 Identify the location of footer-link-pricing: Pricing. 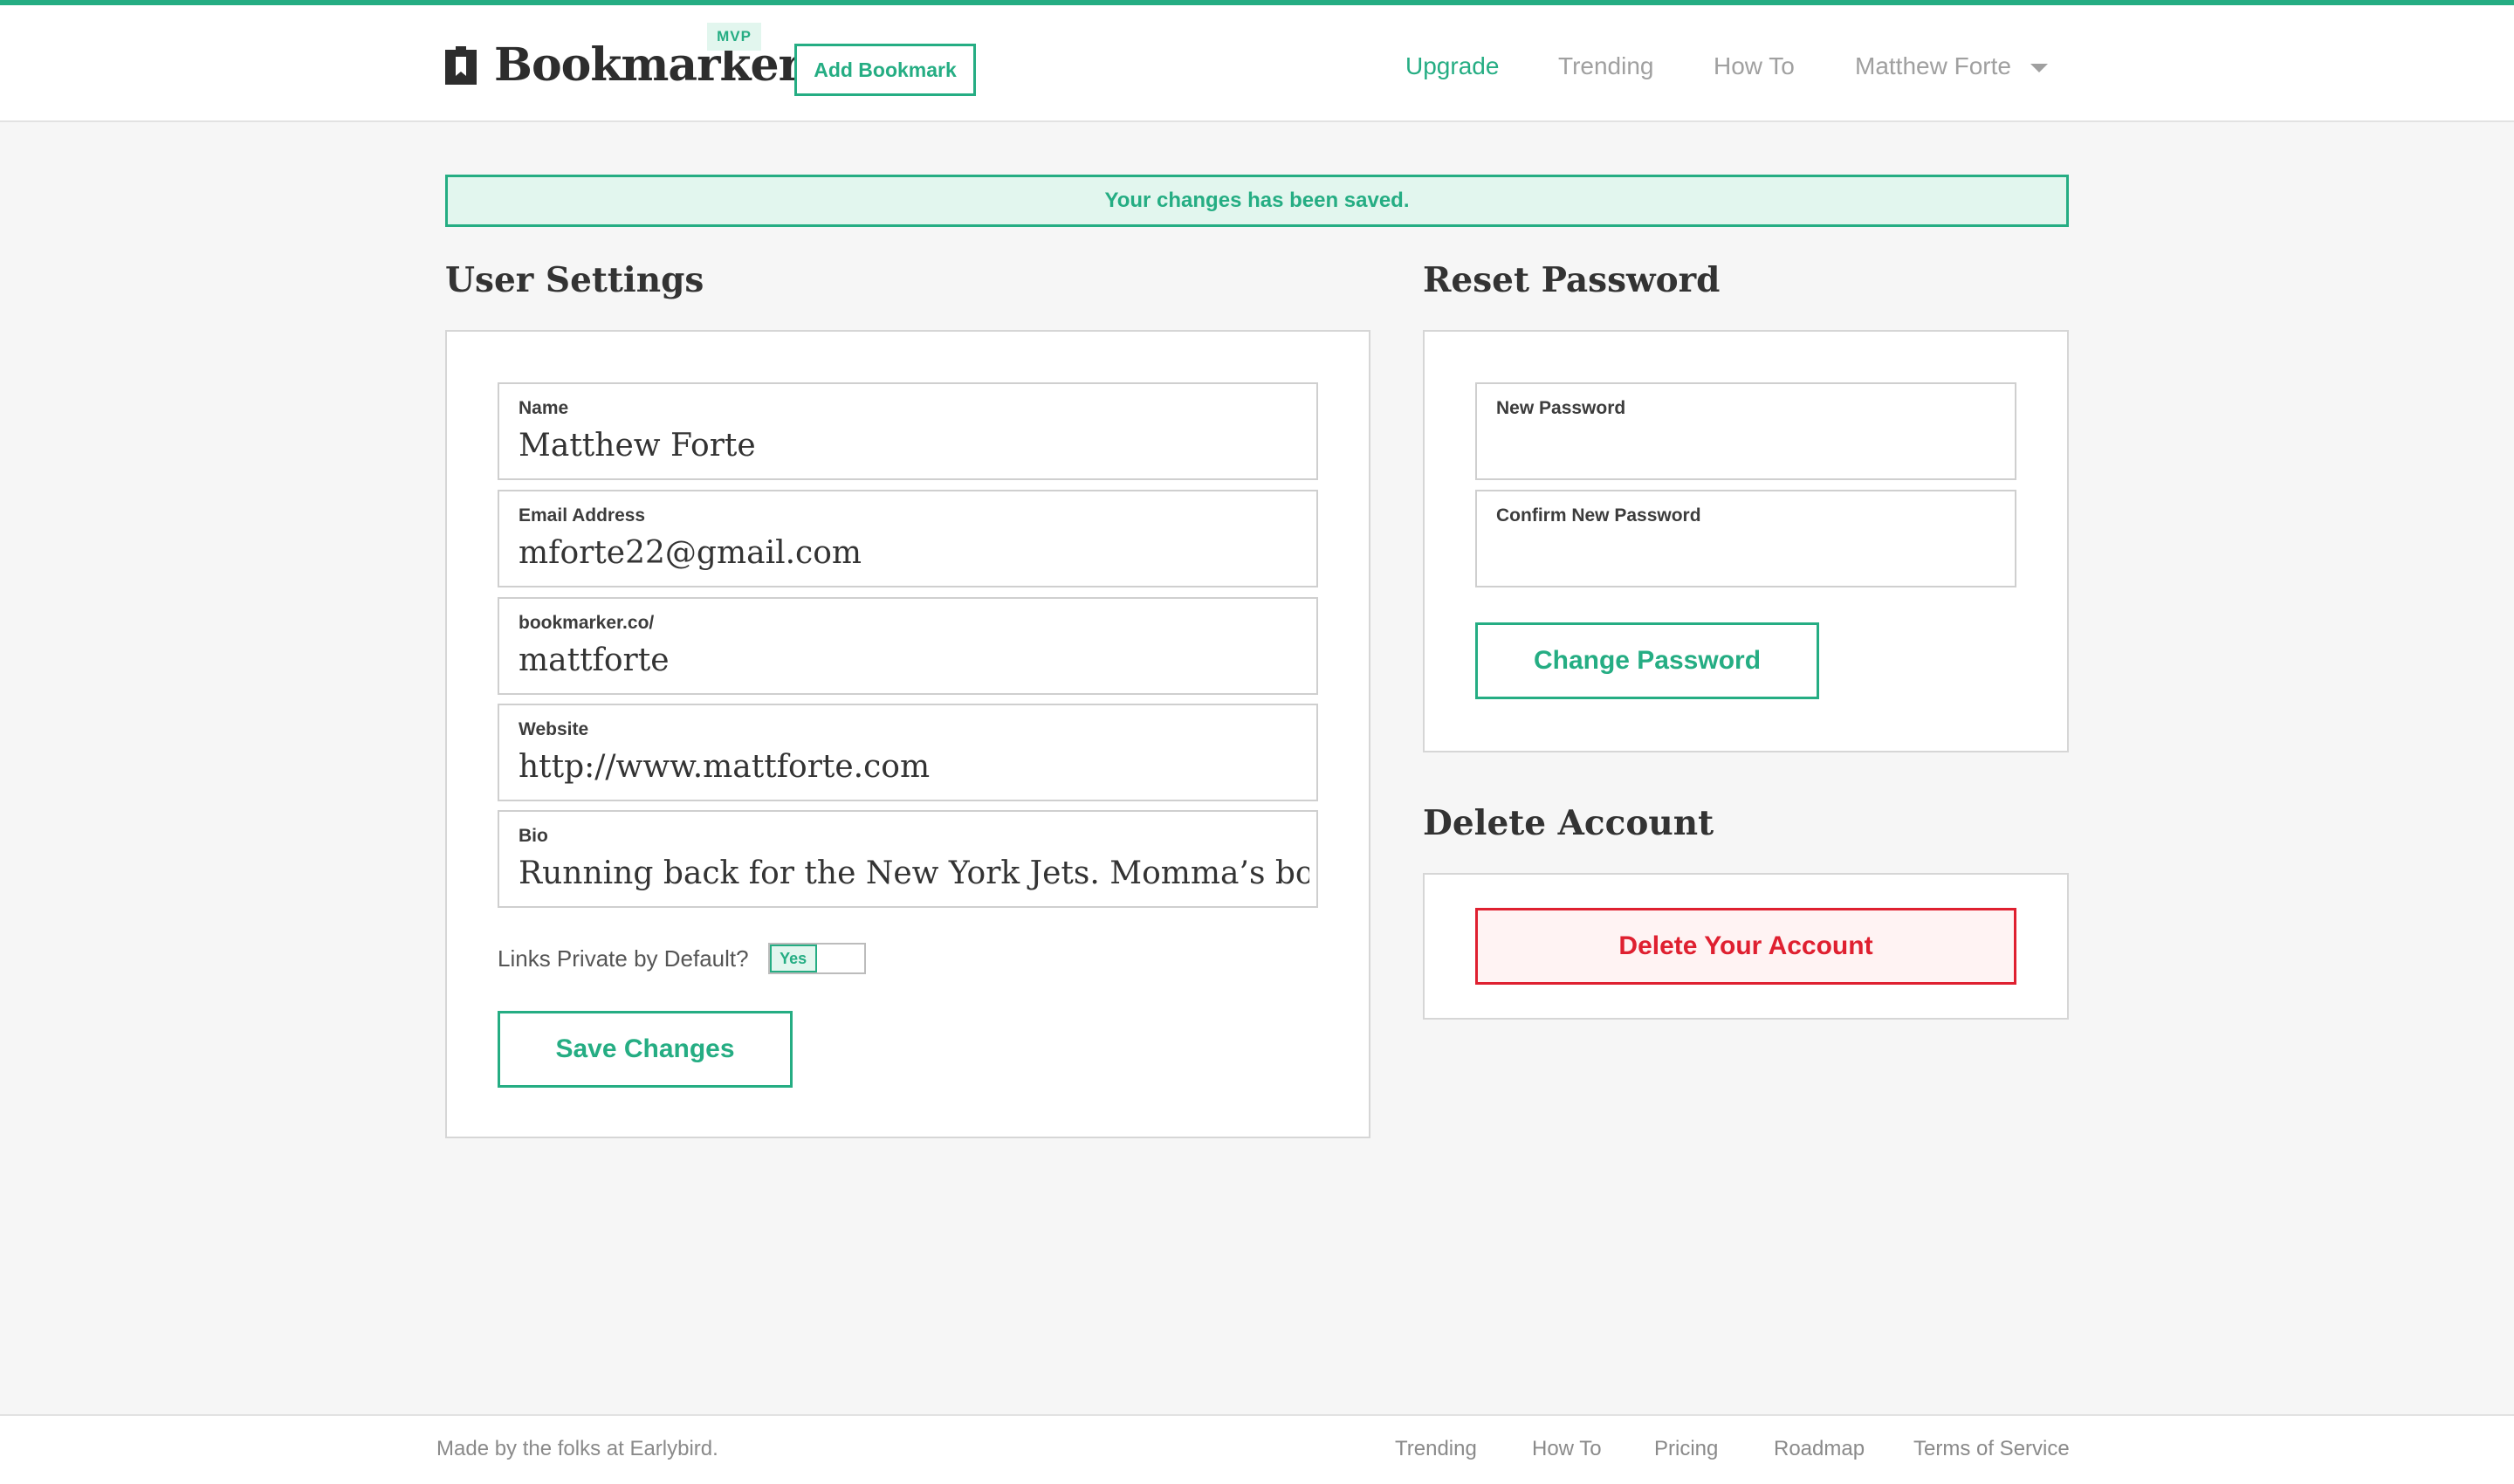
(1686, 1449).